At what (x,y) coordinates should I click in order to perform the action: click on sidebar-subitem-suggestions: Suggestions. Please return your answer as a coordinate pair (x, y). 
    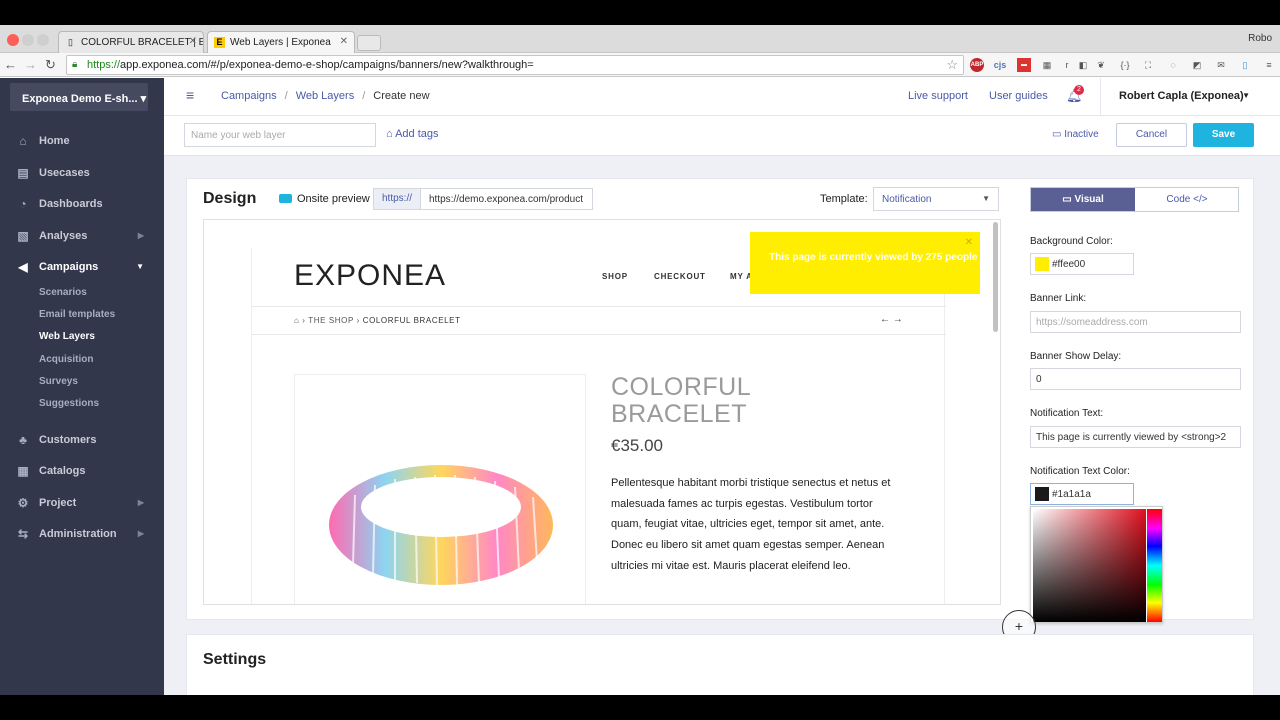
    Looking at the image, I should click on (69, 403).